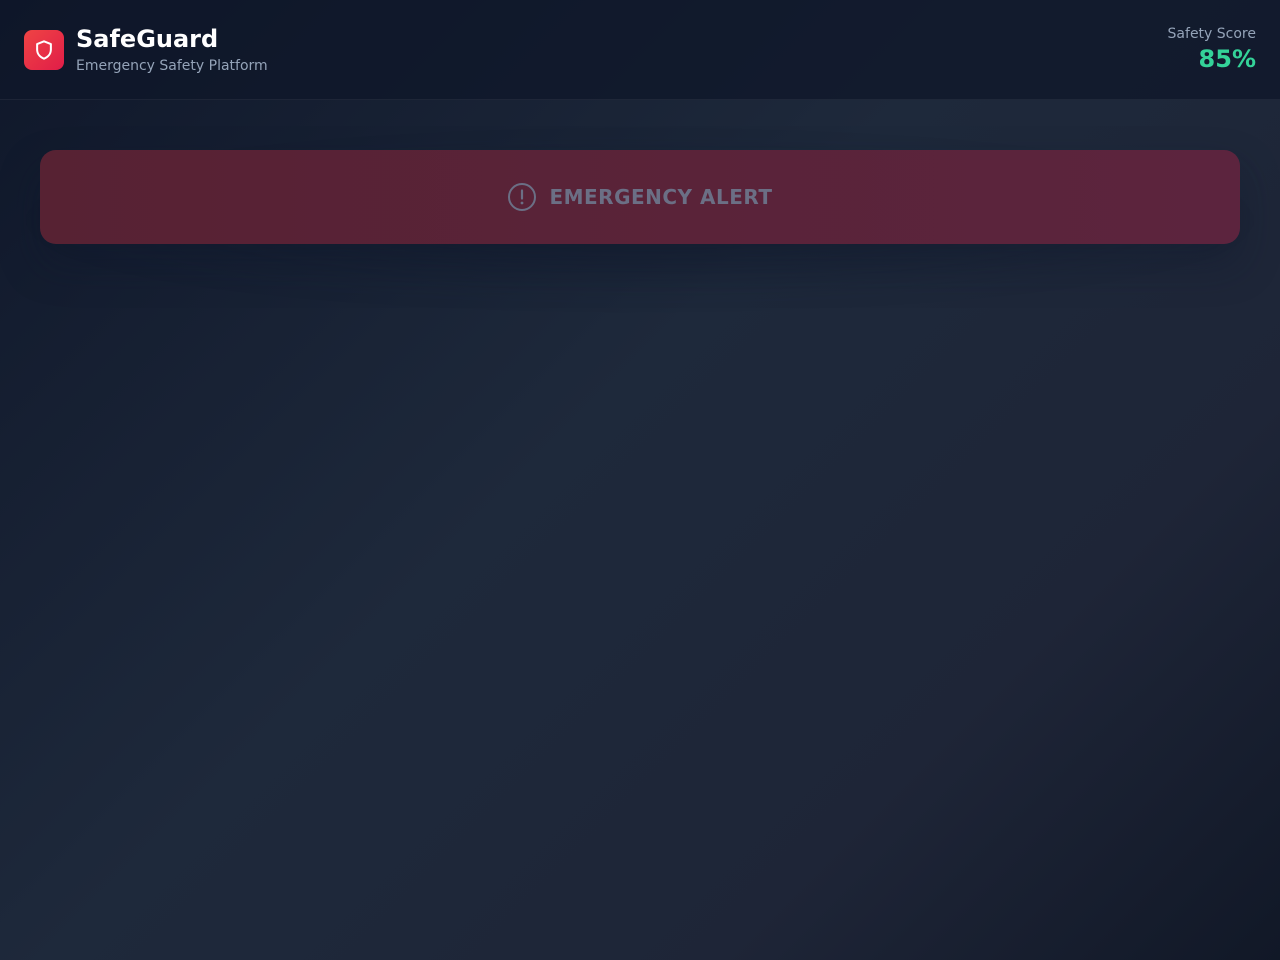  Describe the element at coordinates (1211, 34) in the screenshot. I see `safety-score-label: Safety Score` at that location.